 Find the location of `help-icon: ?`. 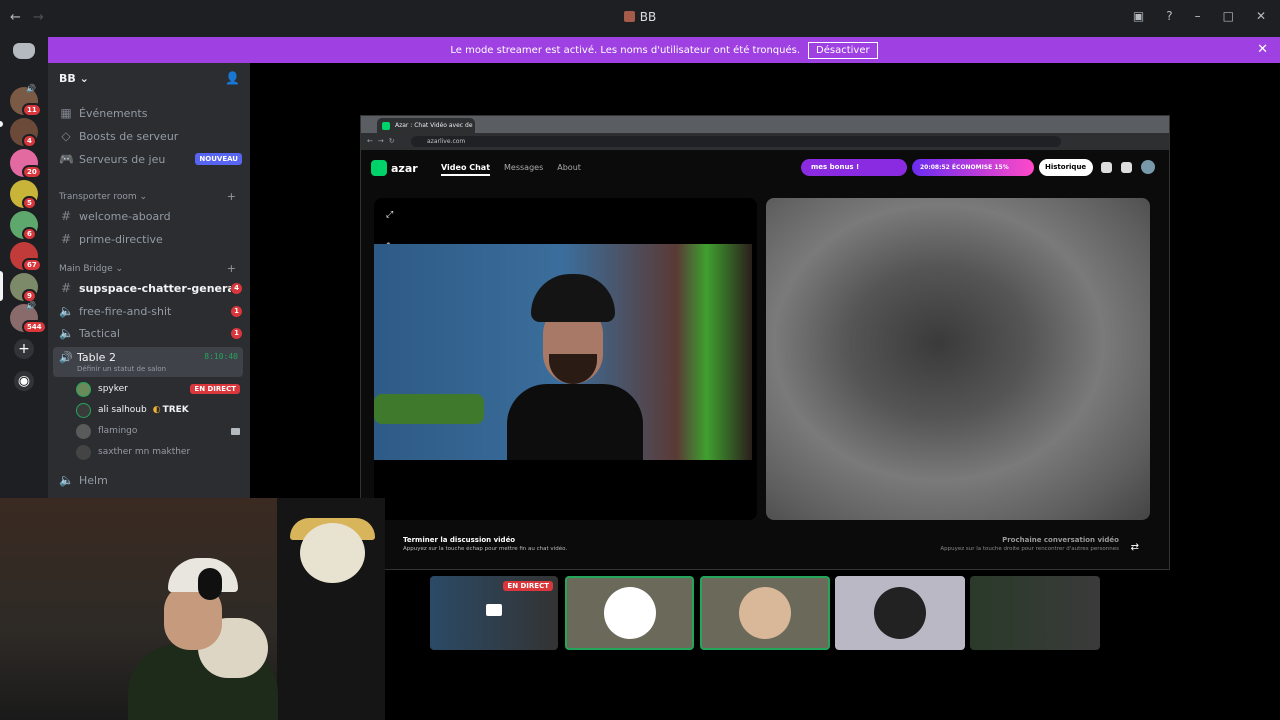

help-icon: ? is located at coordinates (1169, 16).